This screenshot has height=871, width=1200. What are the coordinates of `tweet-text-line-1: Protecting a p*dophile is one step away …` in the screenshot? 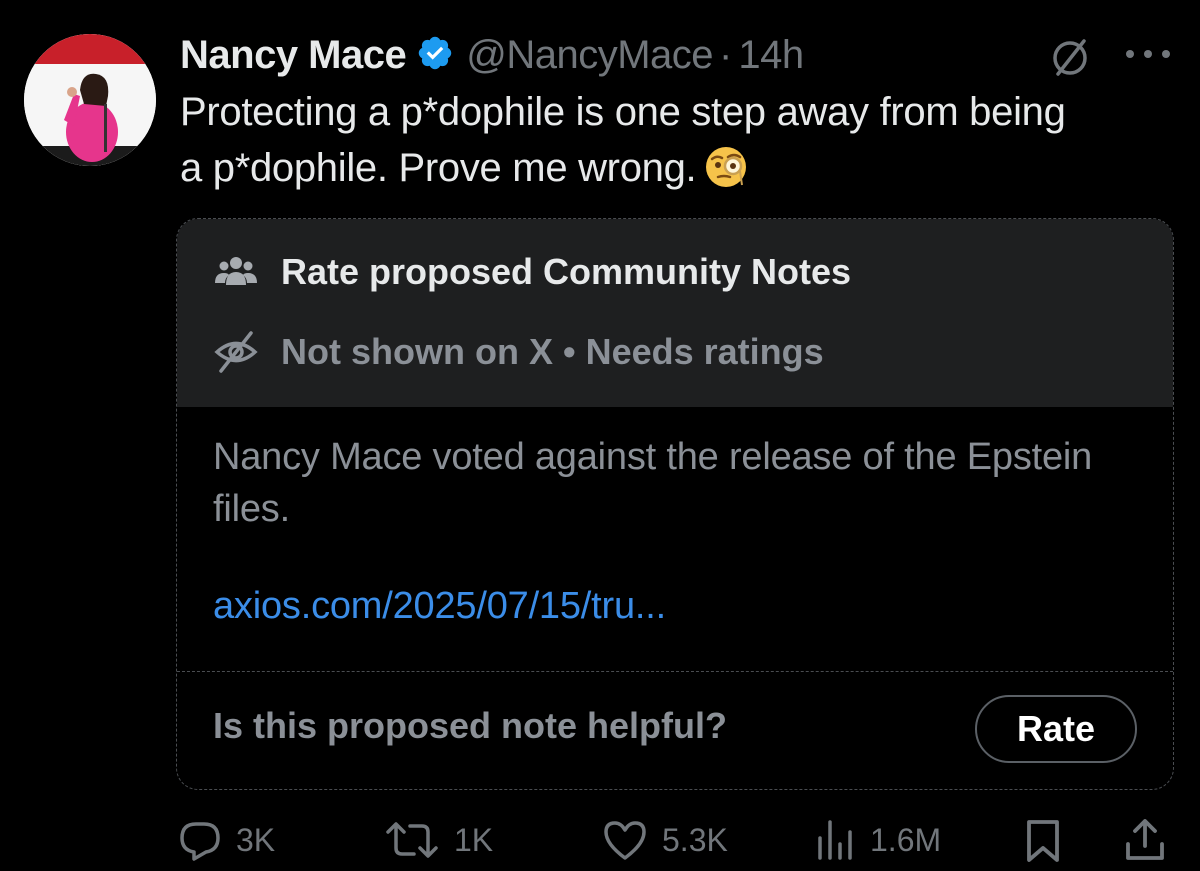 It's located at (623, 112).